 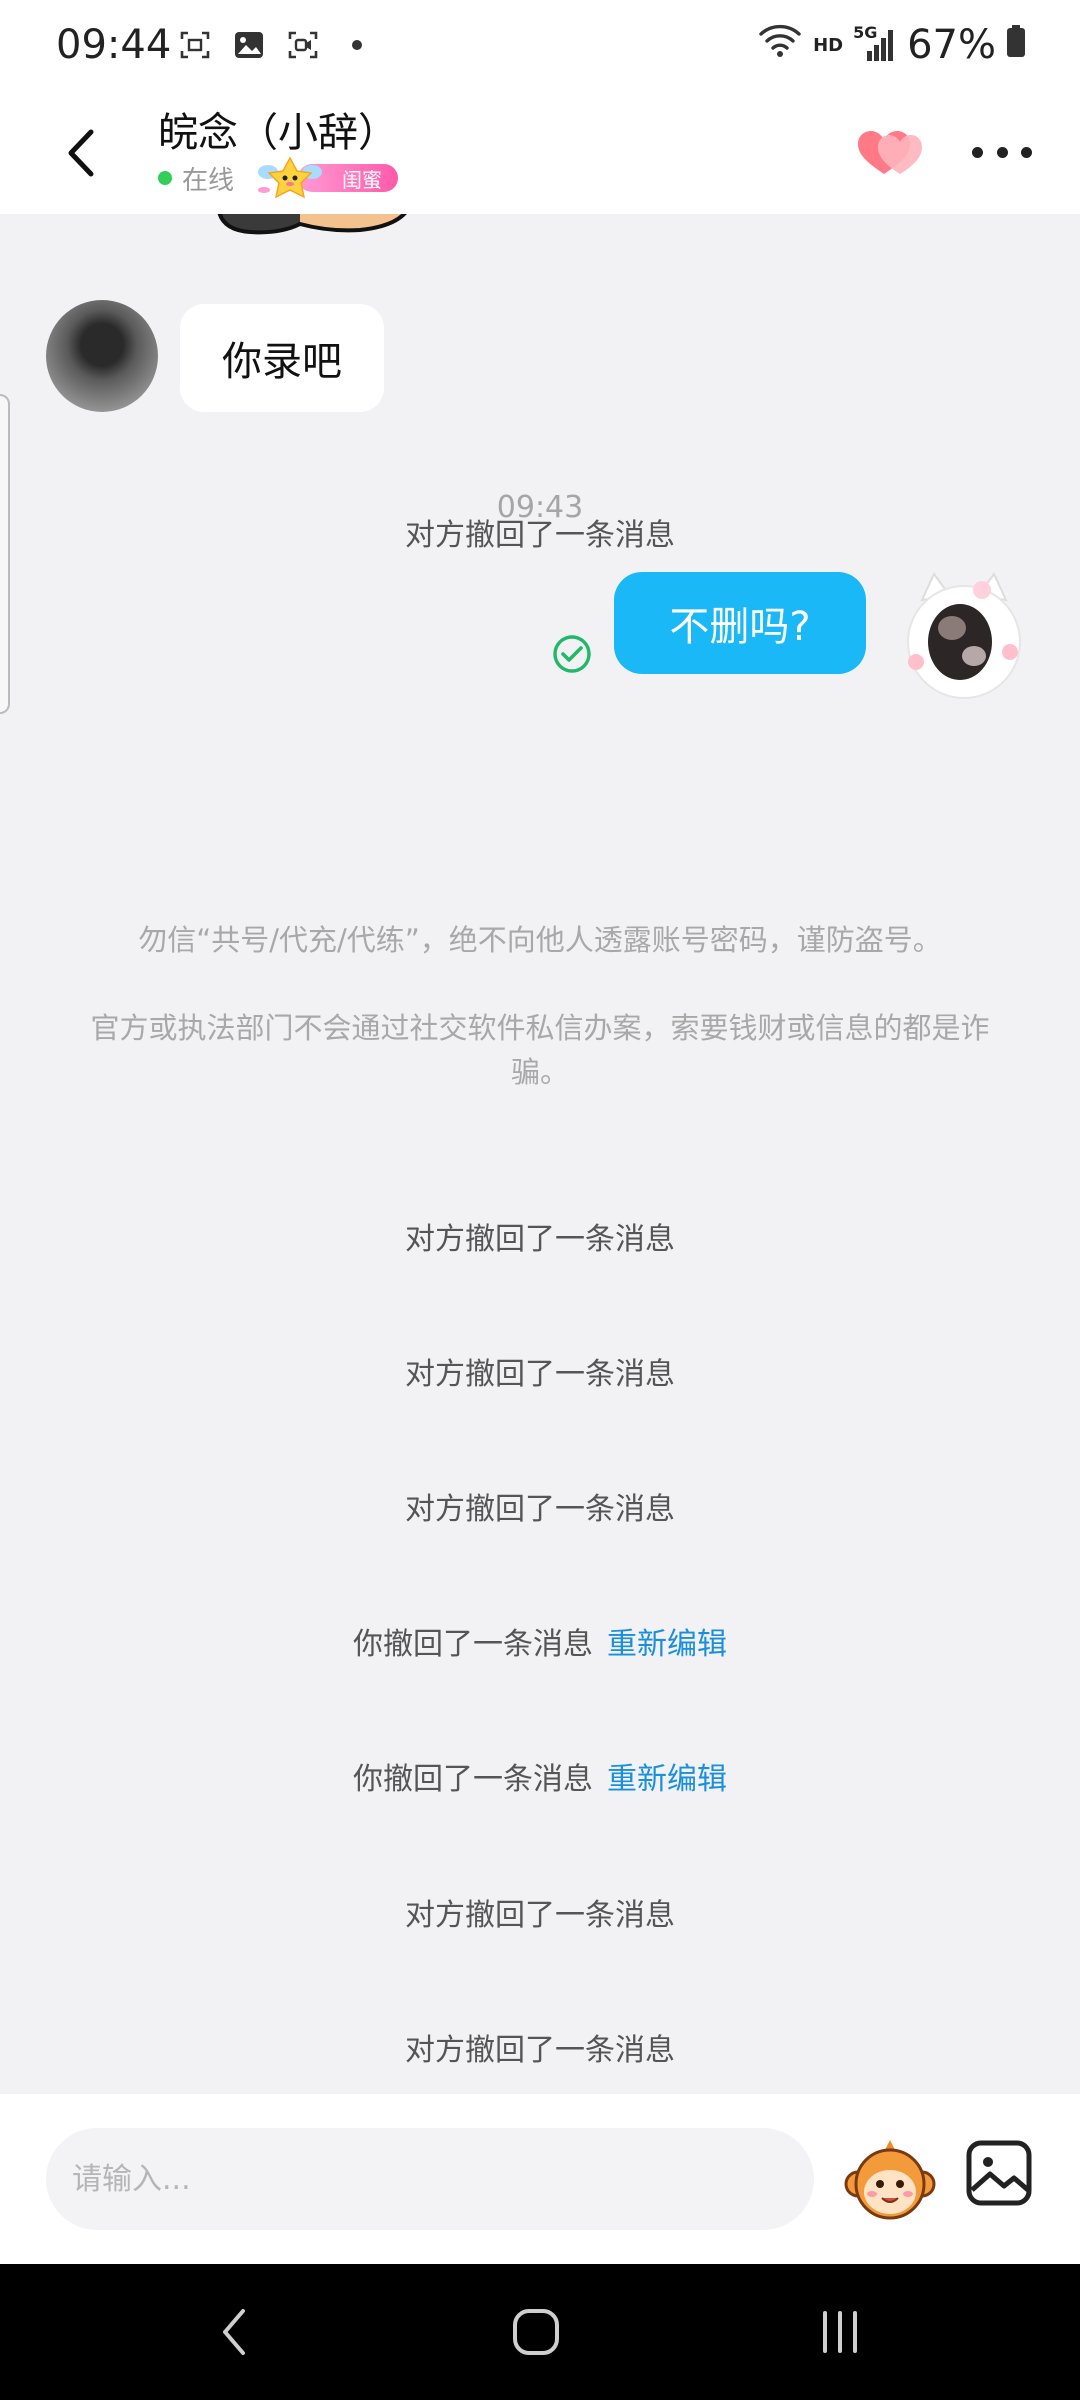 I want to click on status-time: 09:44, so click(x=114, y=45).